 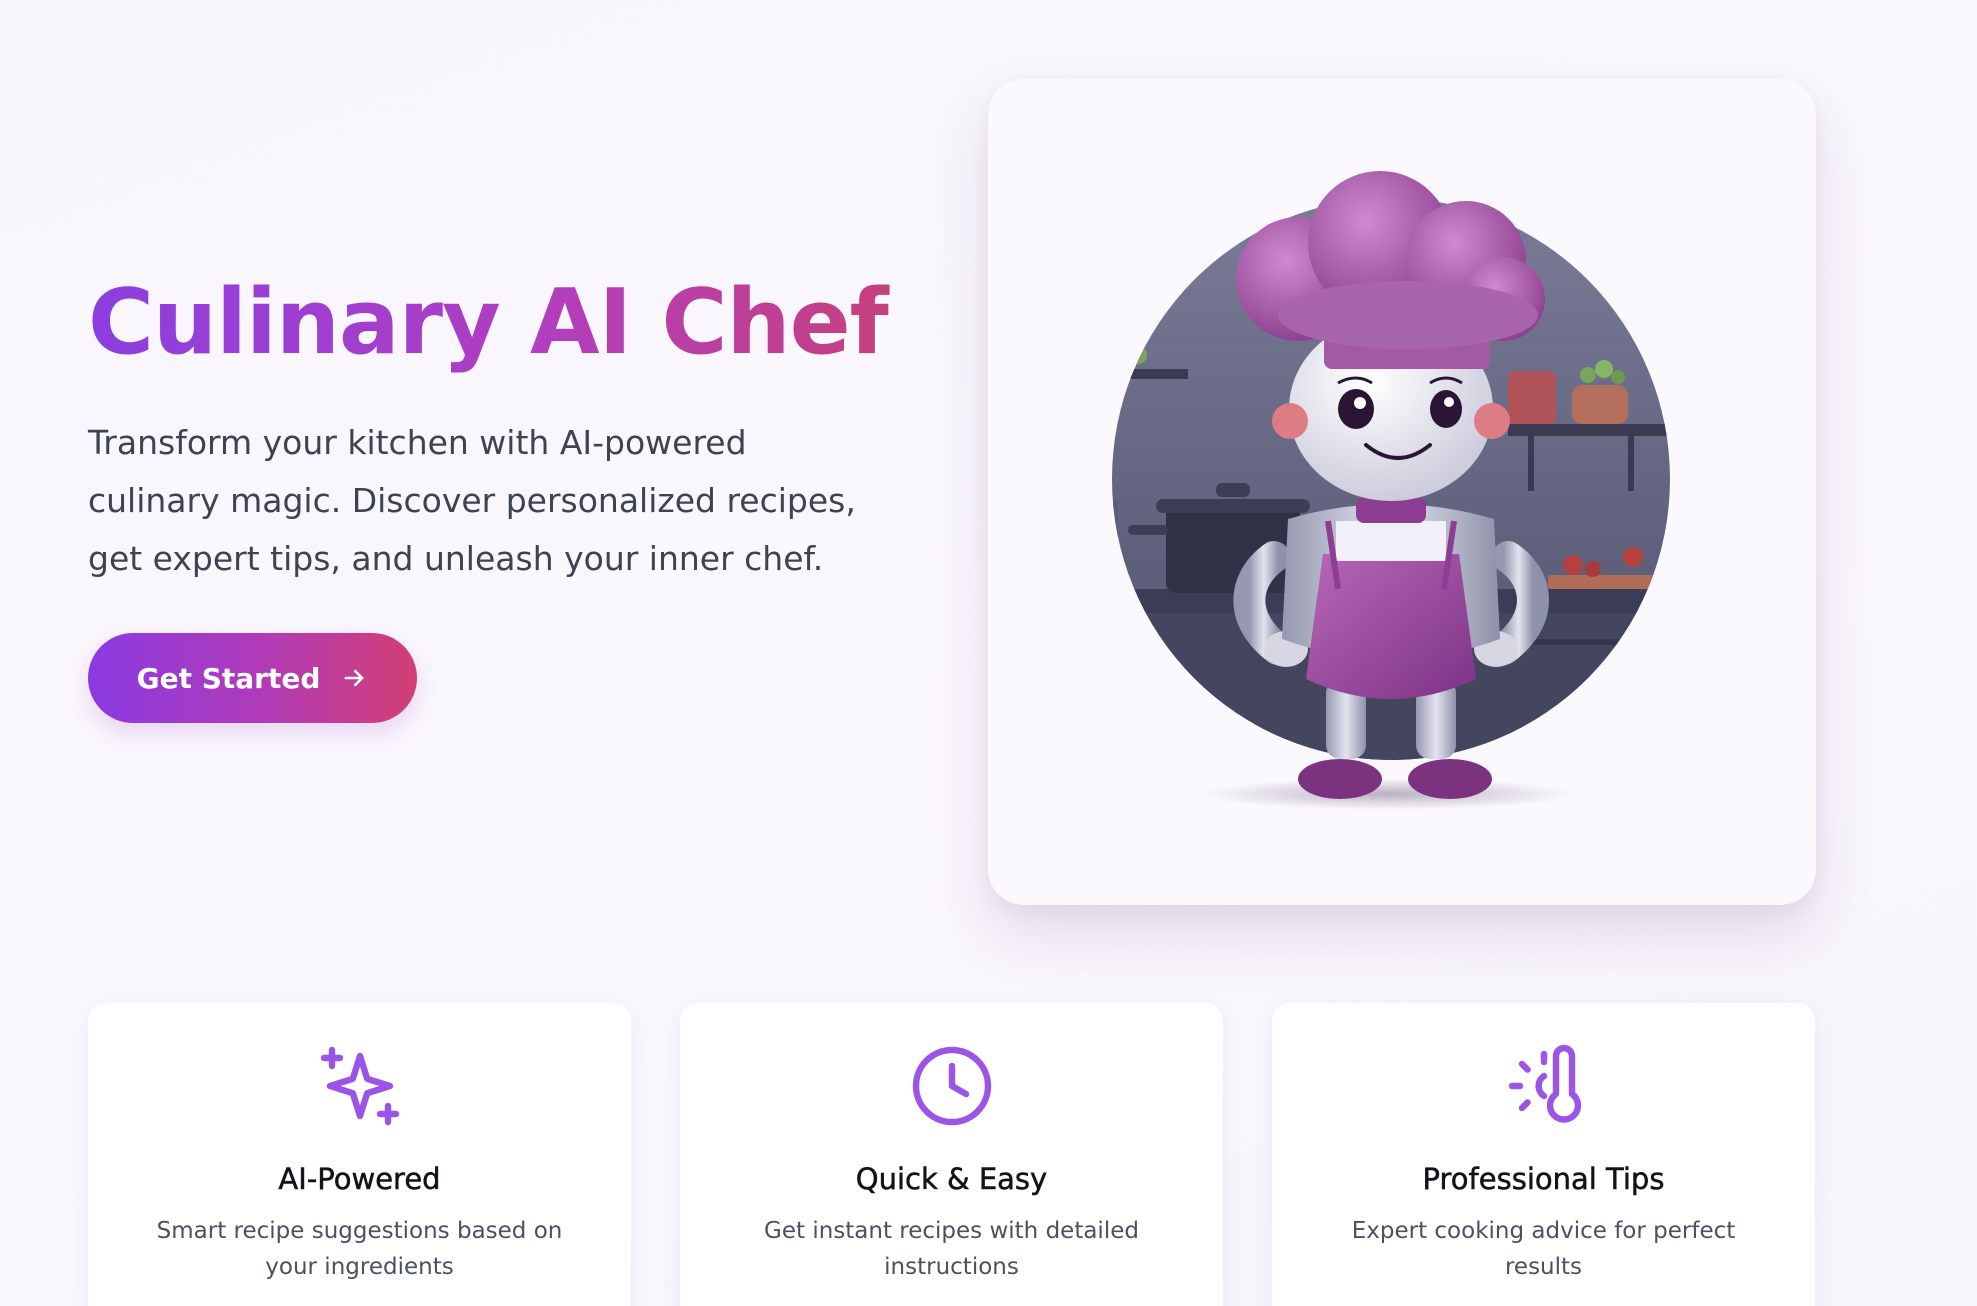 What do you see at coordinates (498, 323) in the screenshot?
I see `page-title: Culinary AI Chef` at bounding box center [498, 323].